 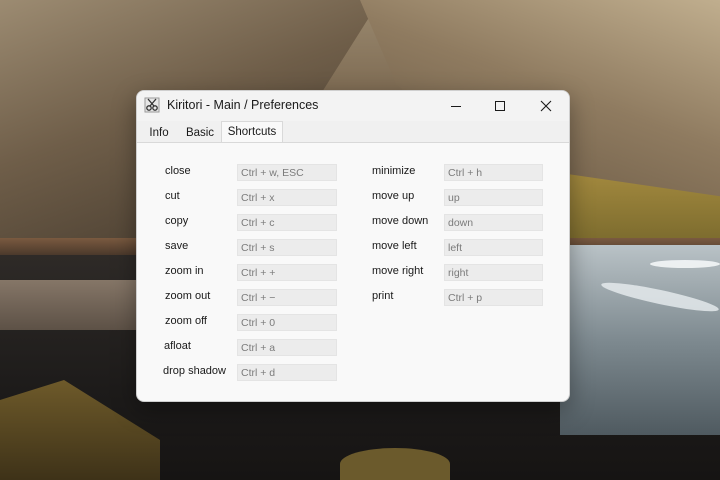 I want to click on shortcut-row-zoom-in: zoom in Ctrl + +, so click(x=247, y=273).